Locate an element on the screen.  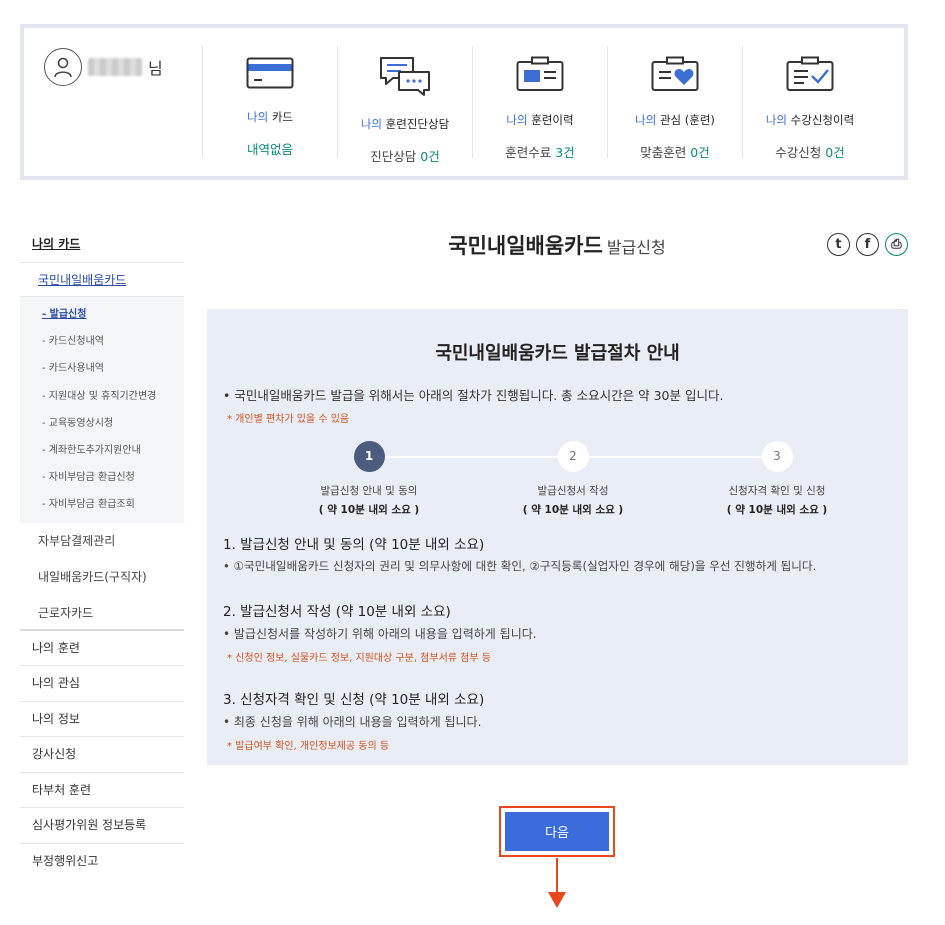
step-number: 3 is located at coordinates (777, 456).